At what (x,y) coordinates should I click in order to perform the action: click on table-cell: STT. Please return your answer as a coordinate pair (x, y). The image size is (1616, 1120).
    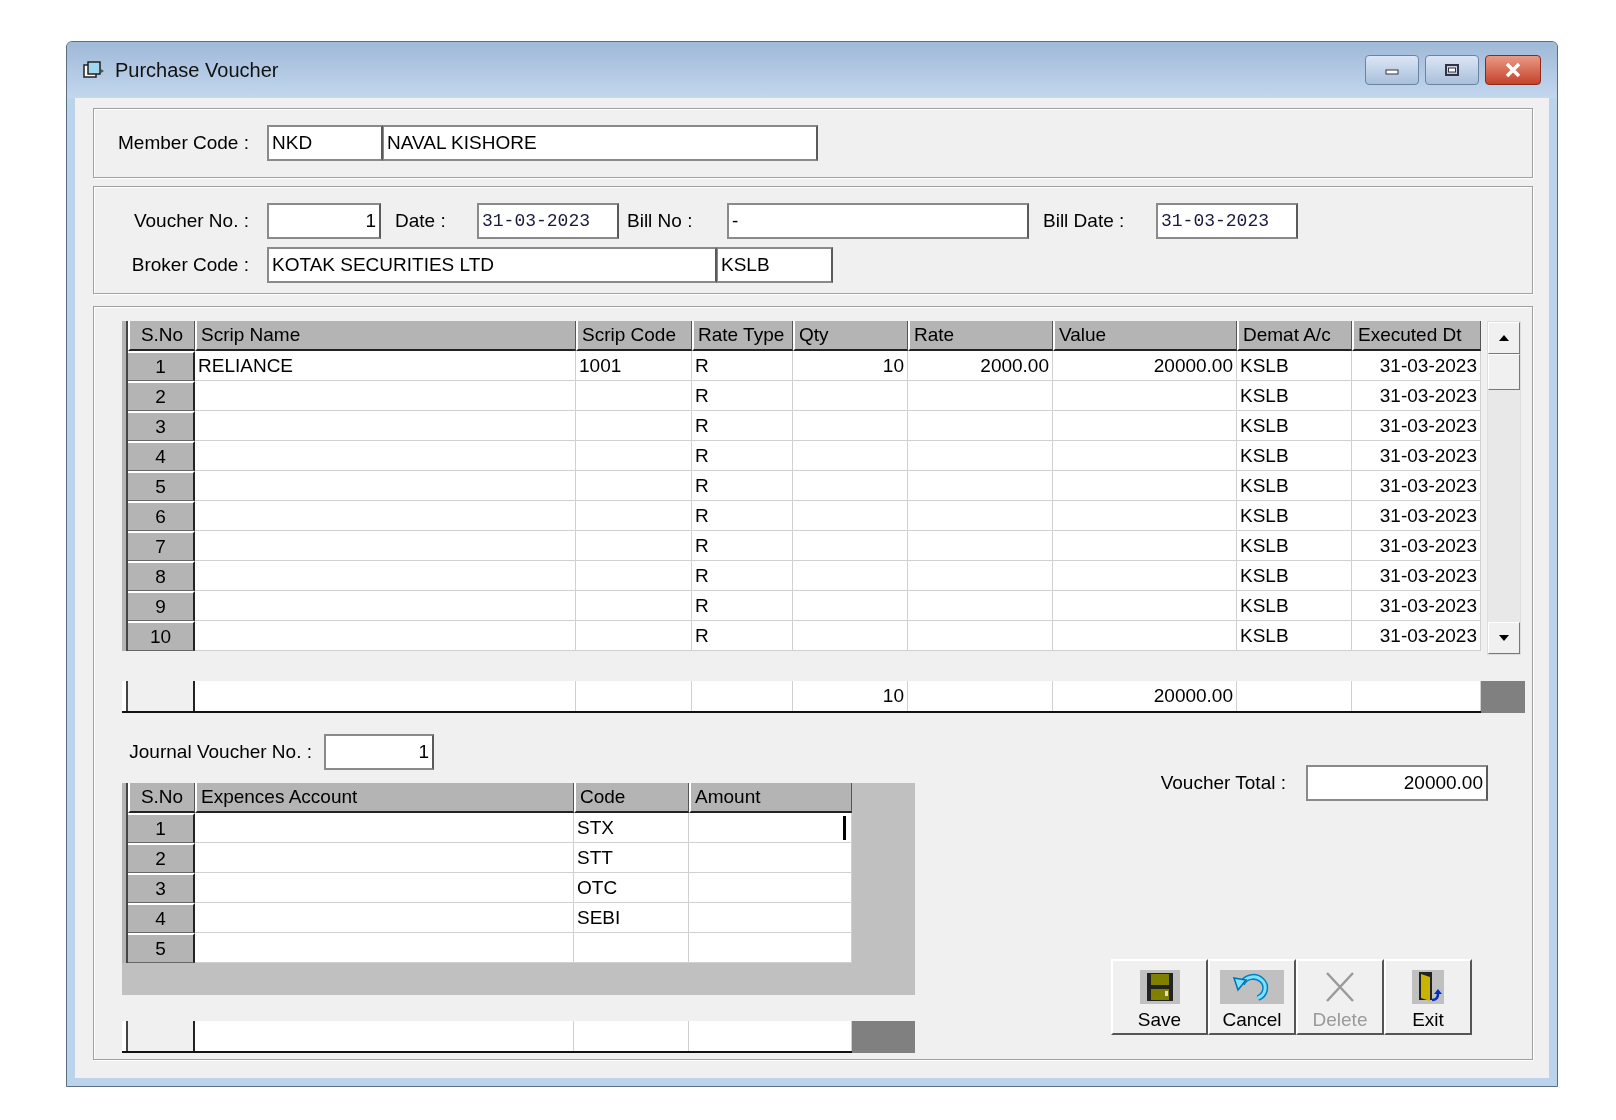
    Looking at the image, I should click on (631, 858).